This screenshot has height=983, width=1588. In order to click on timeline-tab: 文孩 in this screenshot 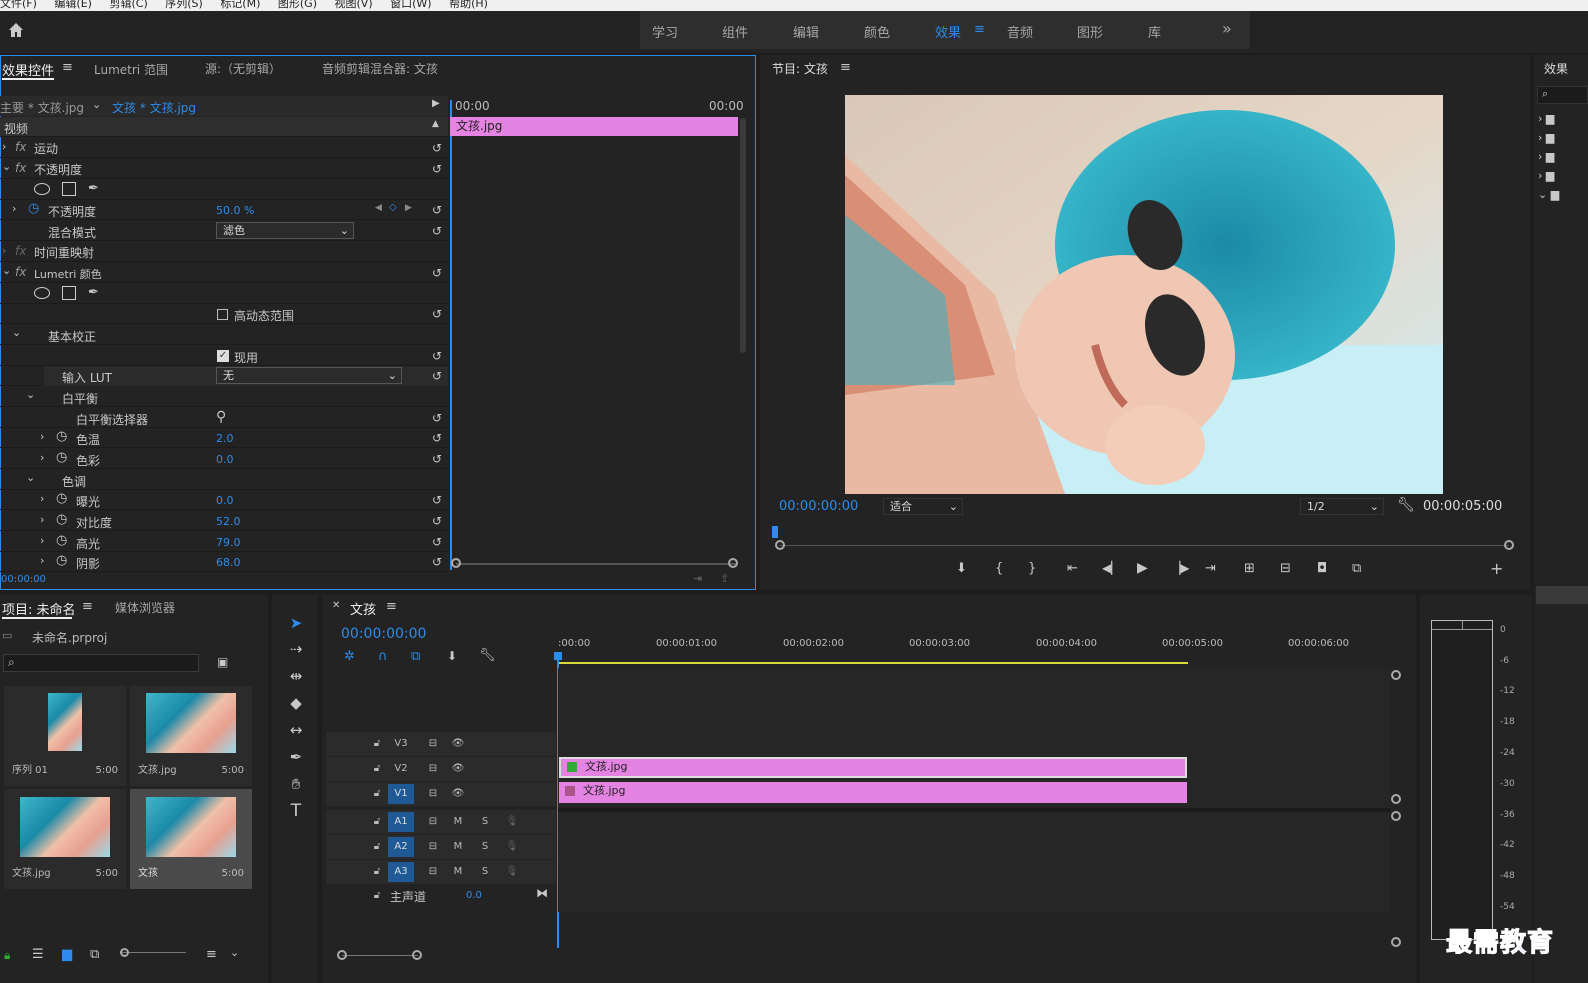, I will do `click(363, 608)`.